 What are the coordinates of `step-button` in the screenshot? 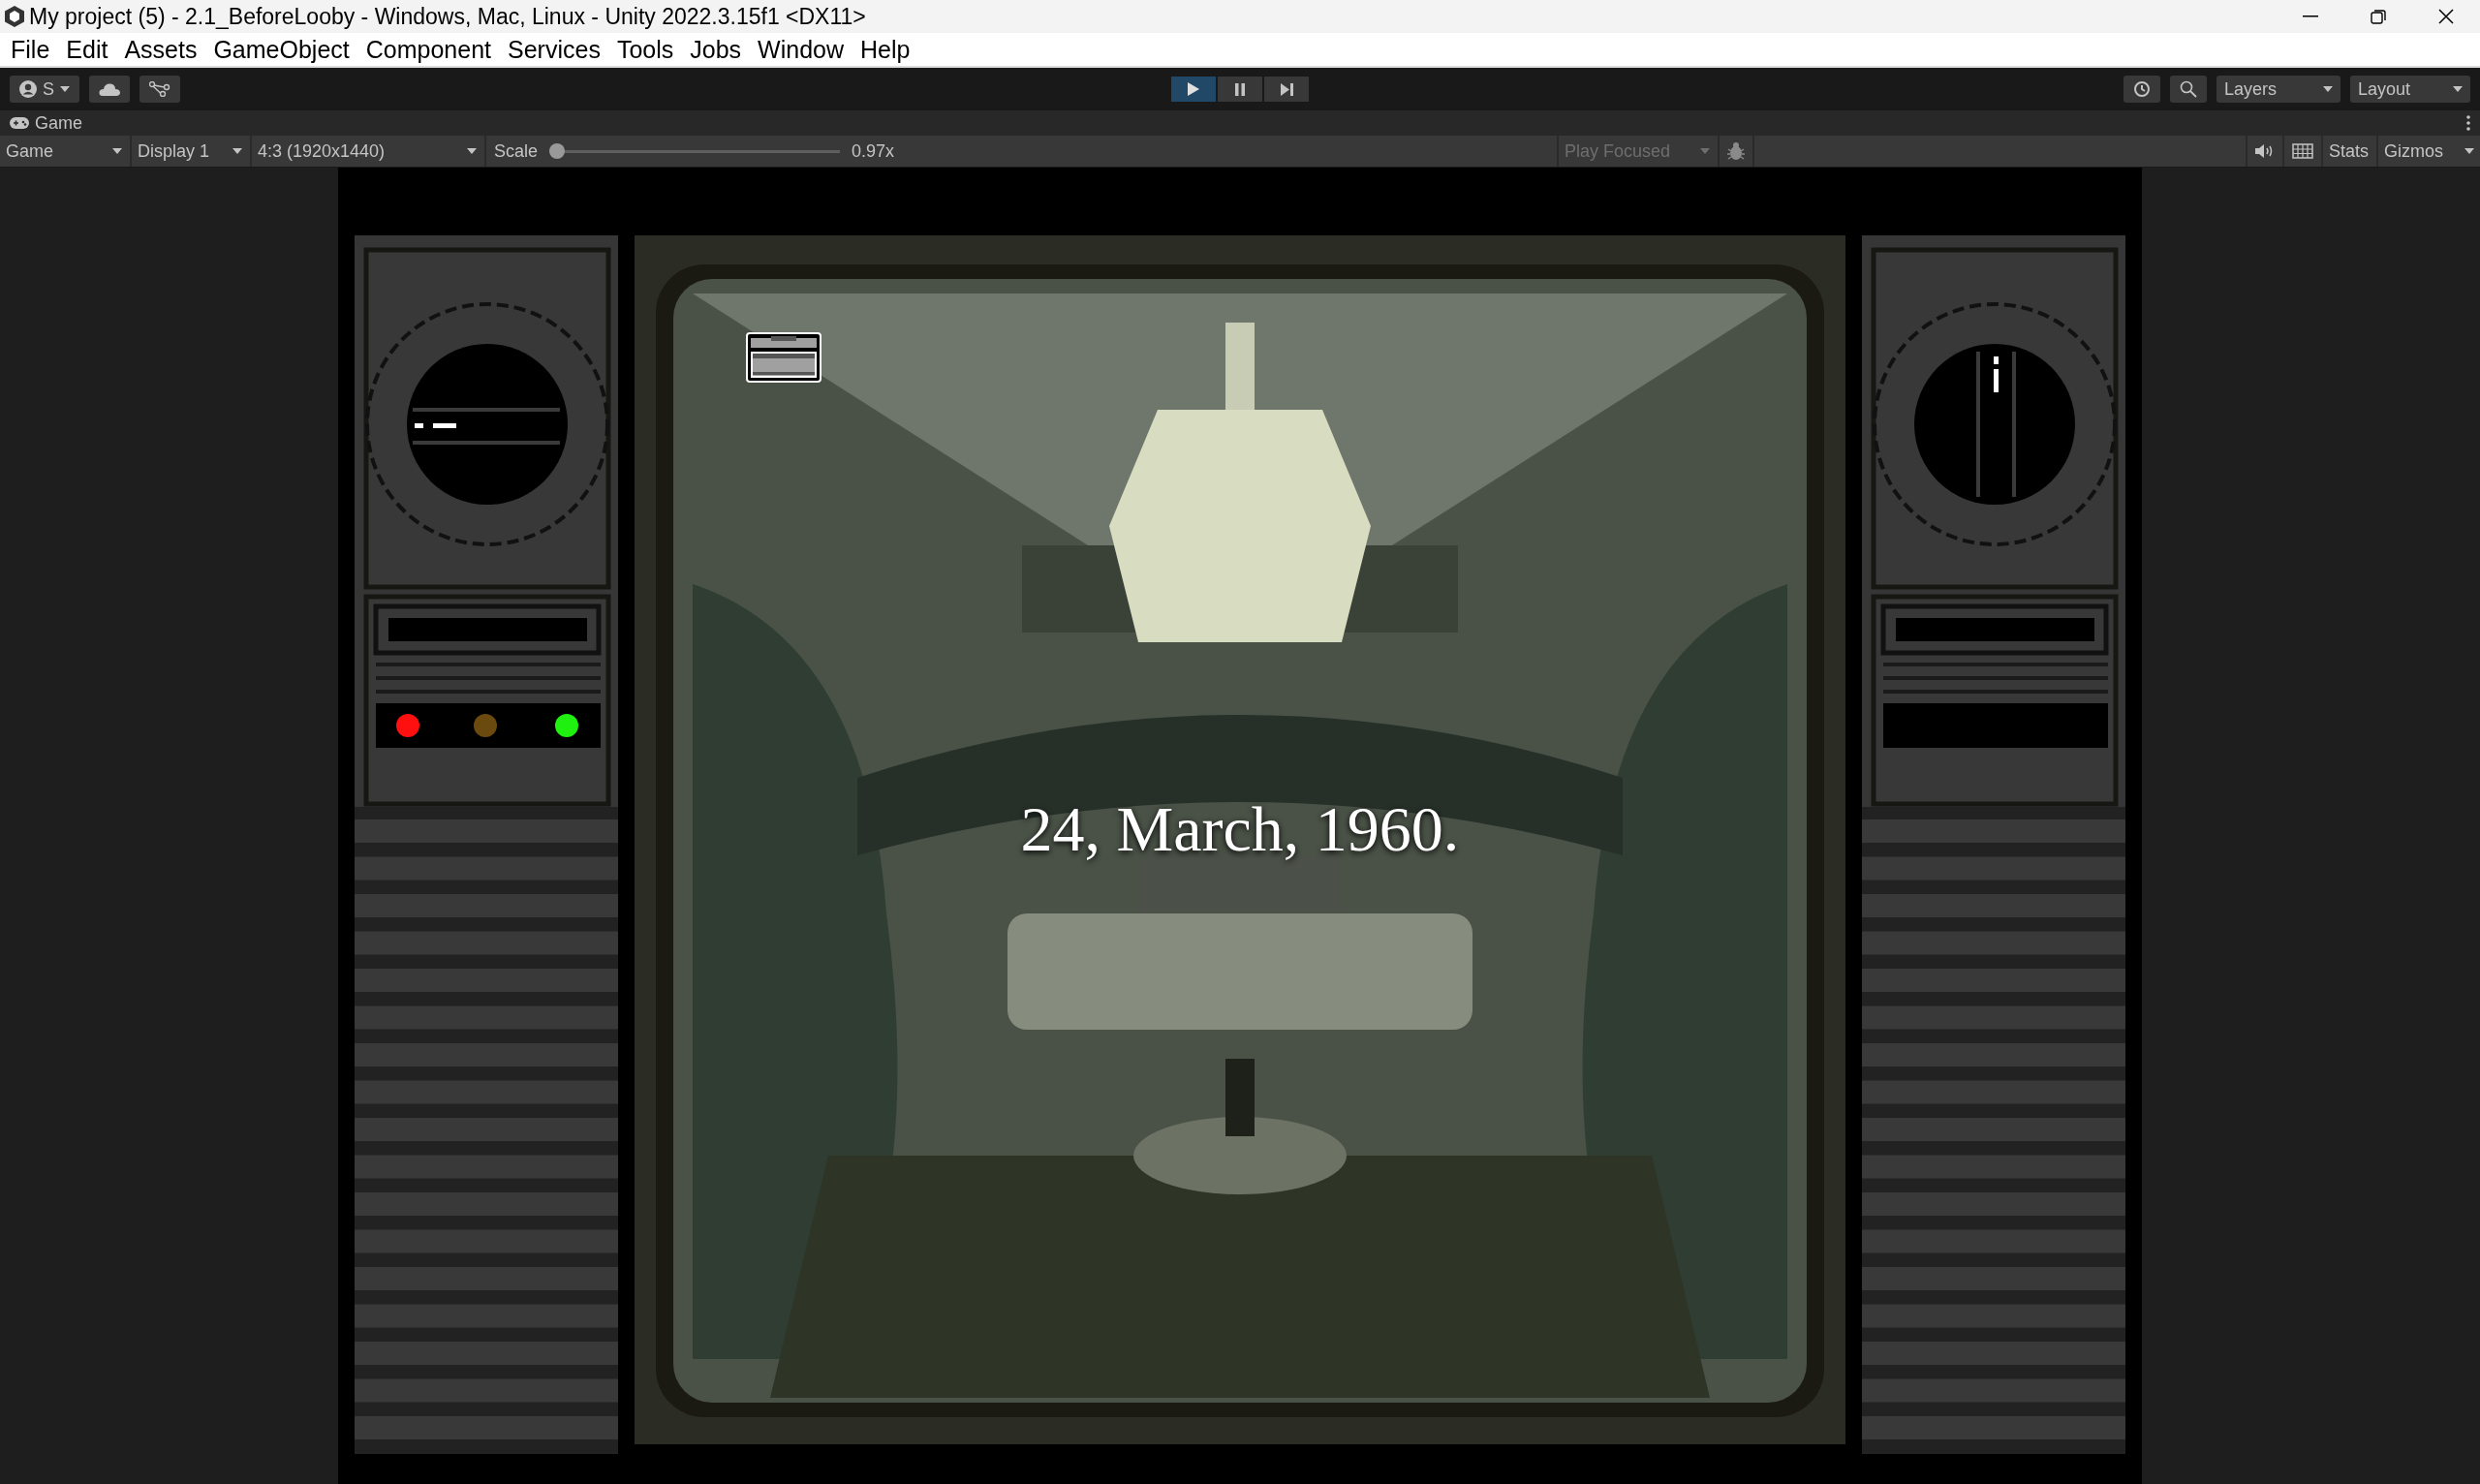 It's located at (1286, 89).